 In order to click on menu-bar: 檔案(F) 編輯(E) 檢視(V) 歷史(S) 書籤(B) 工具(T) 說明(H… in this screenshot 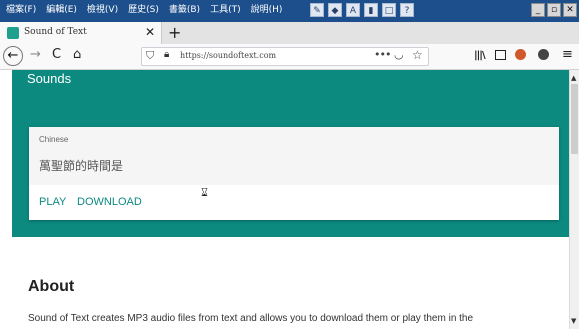, I will do `click(289, 11)`.